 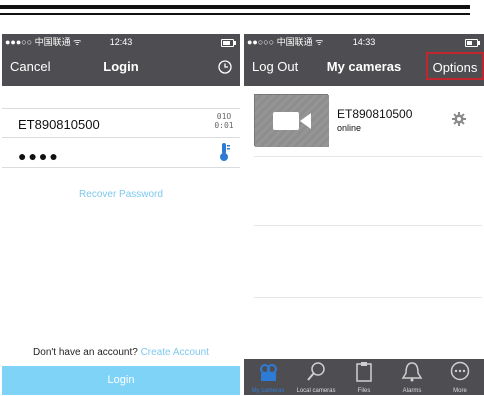 I want to click on gear-icon, so click(x=459, y=119).